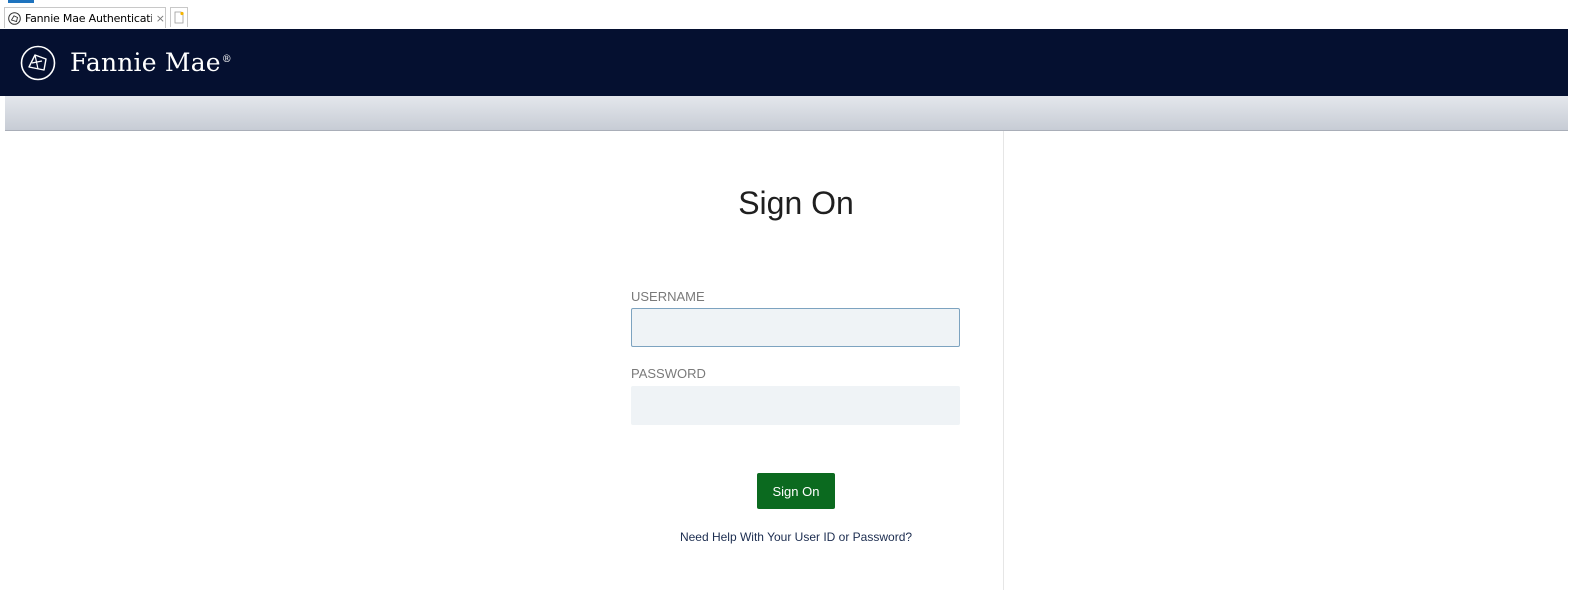 This screenshot has width=1587, height=590. What do you see at coordinates (179, 17) in the screenshot?
I see `new-tab-icon` at bounding box center [179, 17].